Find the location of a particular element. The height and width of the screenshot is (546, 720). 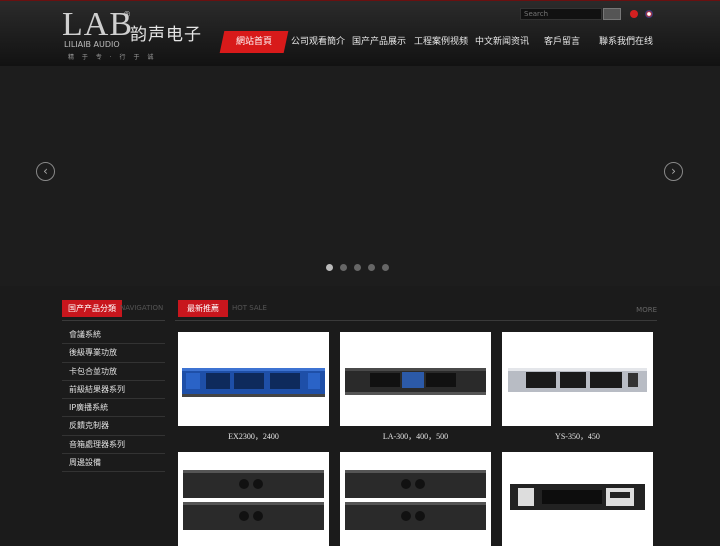

nav-item-home: 網站首頁 is located at coordinates (254, 42).